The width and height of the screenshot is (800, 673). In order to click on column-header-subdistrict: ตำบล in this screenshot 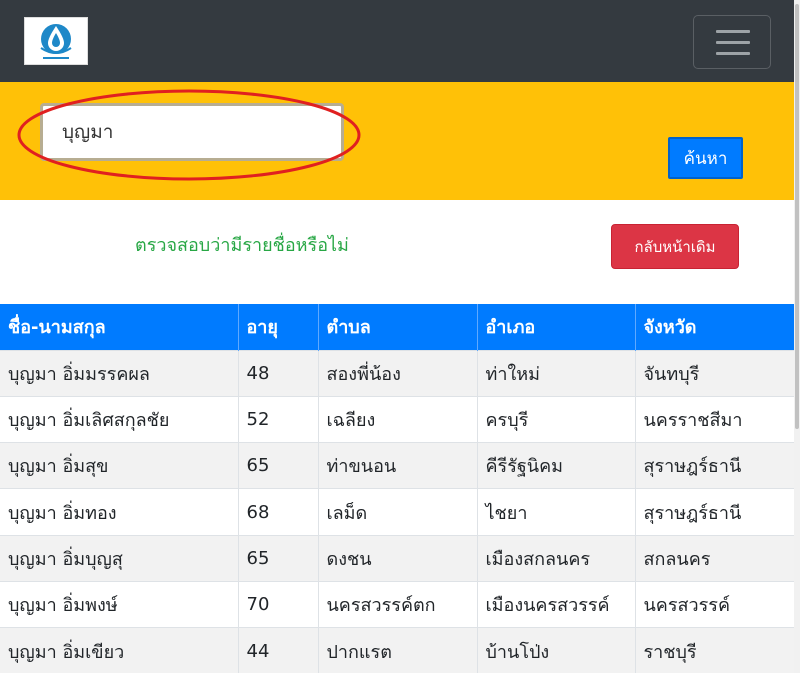, I will do `click(398, 327)`.